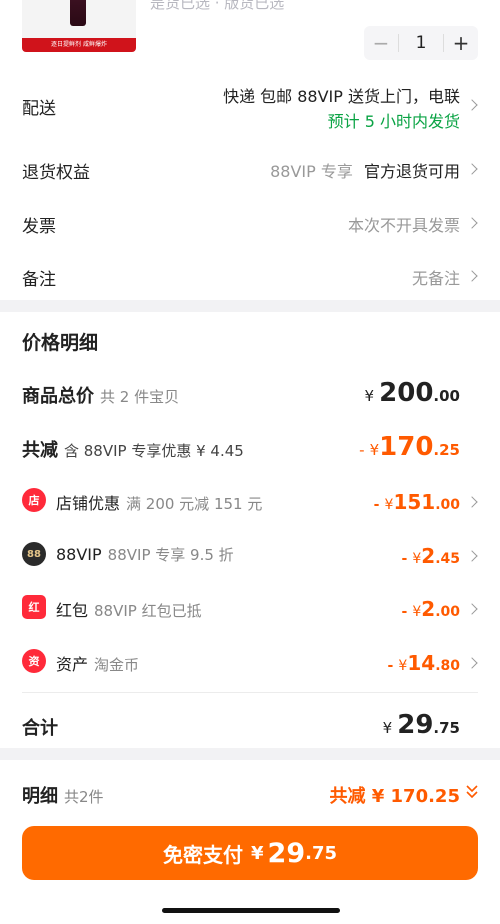 Image resolution: width=500 pixels, height=924 pixels. I want to click on delivery-value: 快递 包邮 88VIP 送货上门，电联, so click(341, 96).